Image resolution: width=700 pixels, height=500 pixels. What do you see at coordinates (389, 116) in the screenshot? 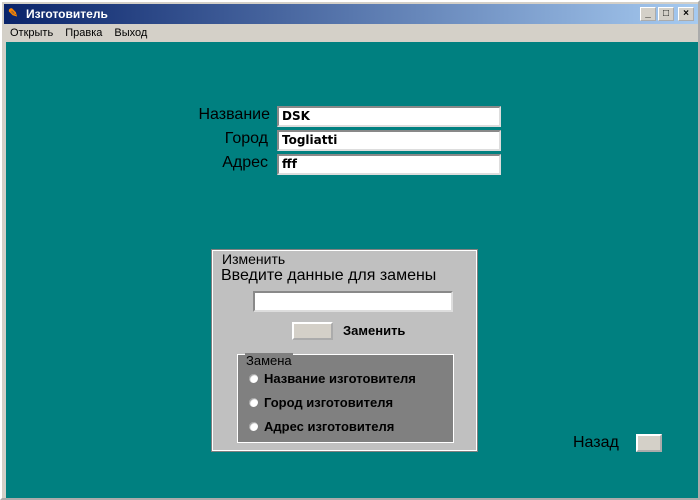
I see `name-input: DSK` at bounding box center [389, 116].